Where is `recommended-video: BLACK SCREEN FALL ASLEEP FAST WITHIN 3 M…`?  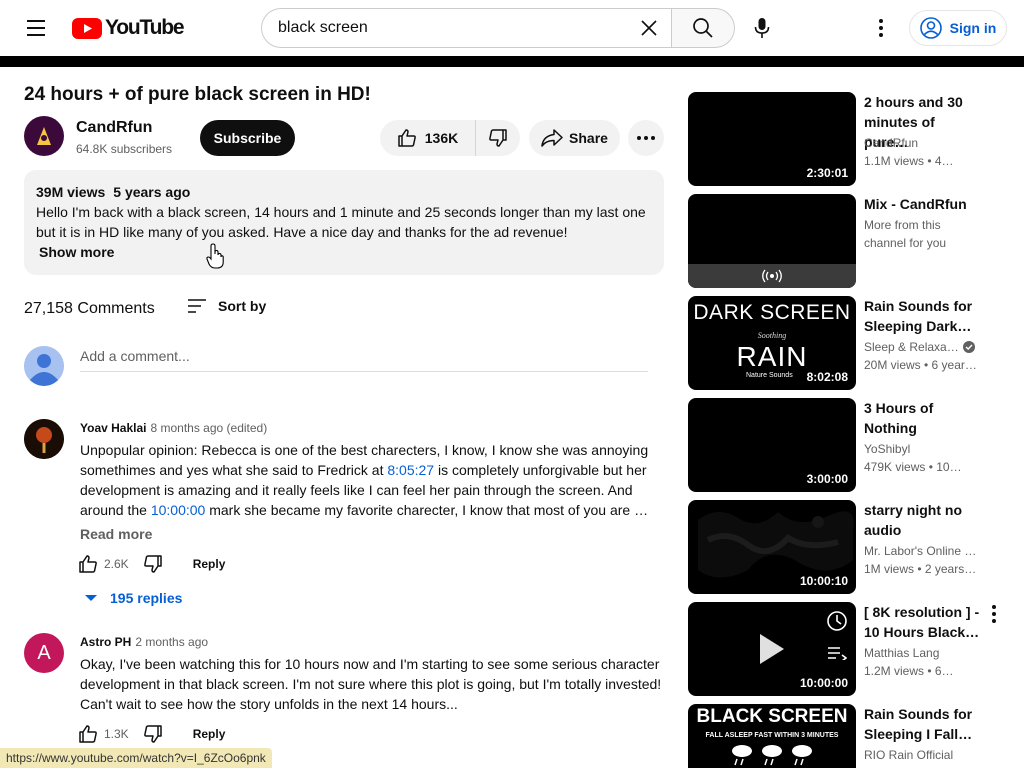 recommended-video: BLACK SCREEN FALL ASLEEP FAST WITHIN 3 M… is located at coordinates (848, 736).